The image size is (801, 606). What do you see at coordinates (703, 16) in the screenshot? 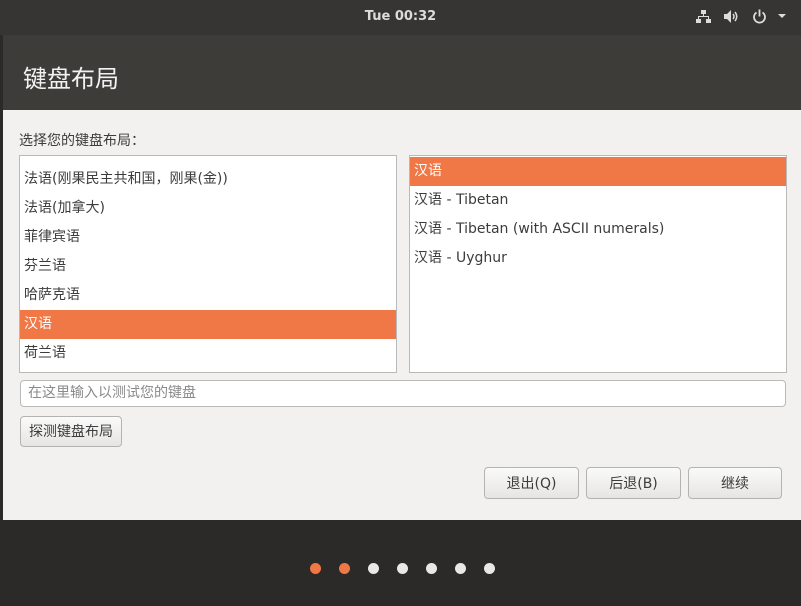
I see `network-icon` at bounding box center [703, 16].